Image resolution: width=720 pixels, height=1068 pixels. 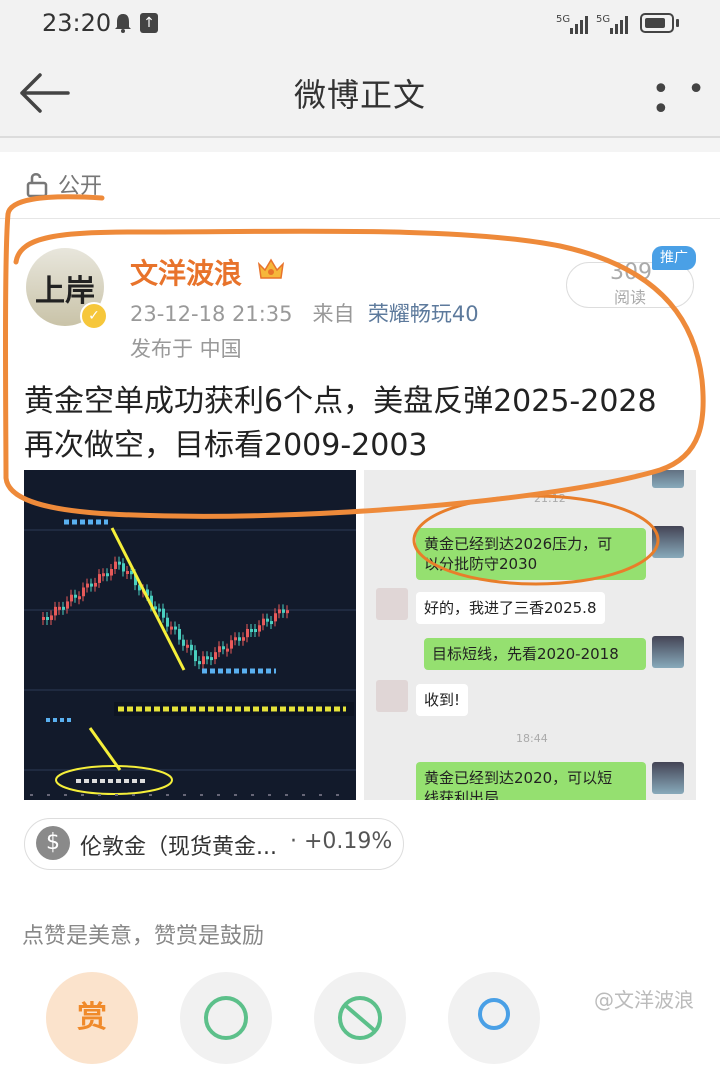 What do you see at coordinates (211, 314) in the screenshot?
I see `post-timestamp: 23-12-18 21:35` at bounding box center [211, 314].